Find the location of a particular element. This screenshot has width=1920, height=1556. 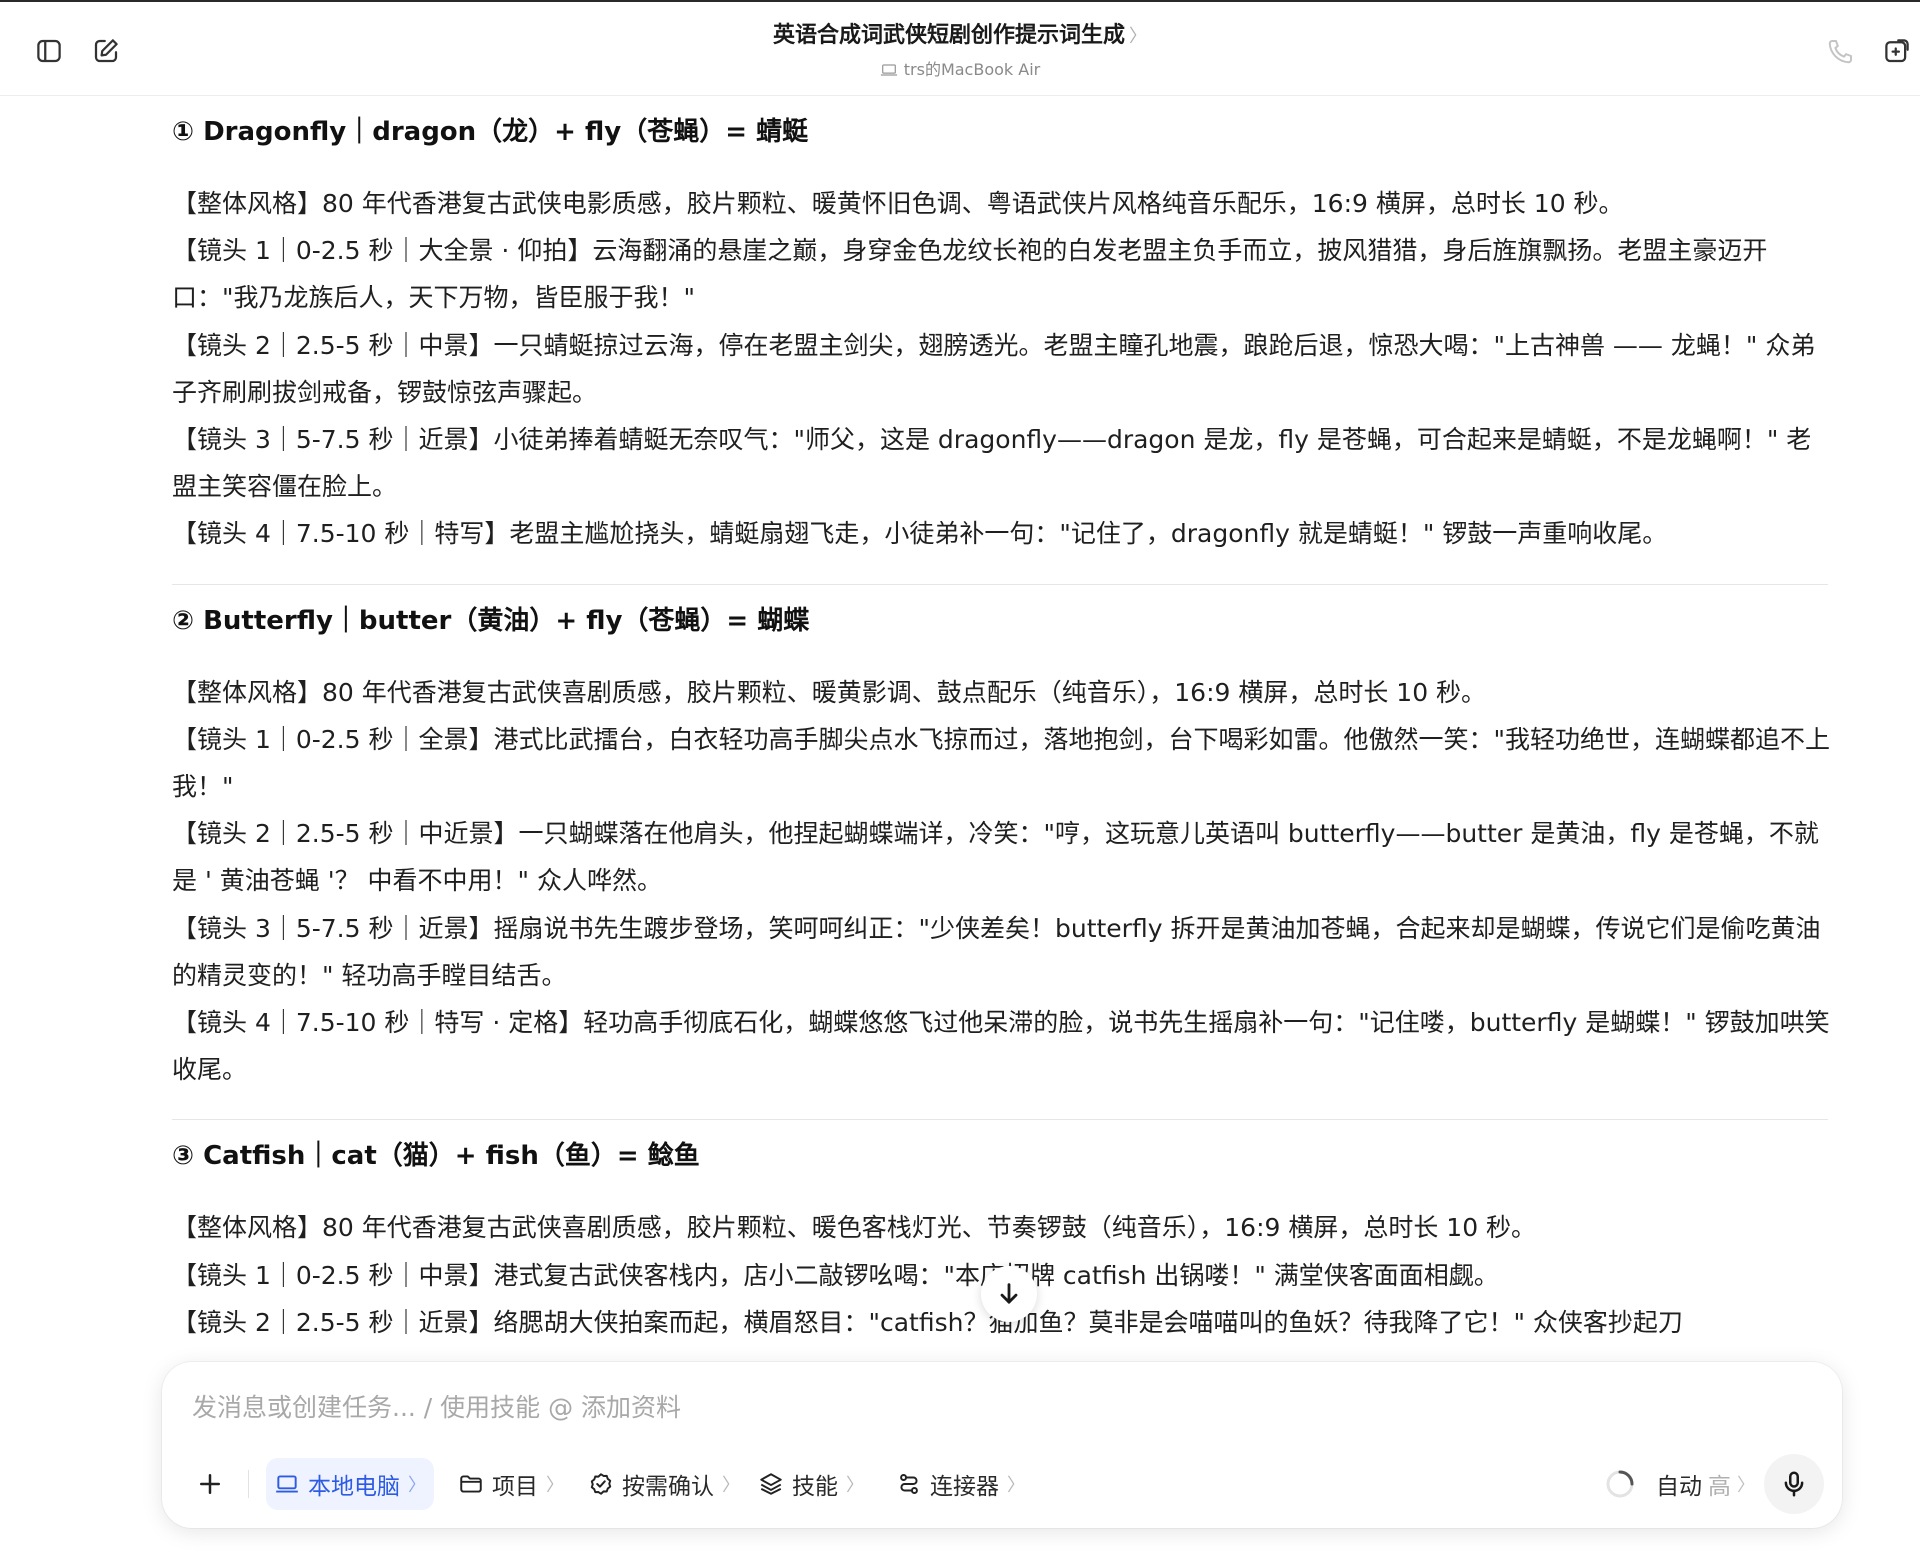

voice-input-button is located at coordinates (1794, 1484).